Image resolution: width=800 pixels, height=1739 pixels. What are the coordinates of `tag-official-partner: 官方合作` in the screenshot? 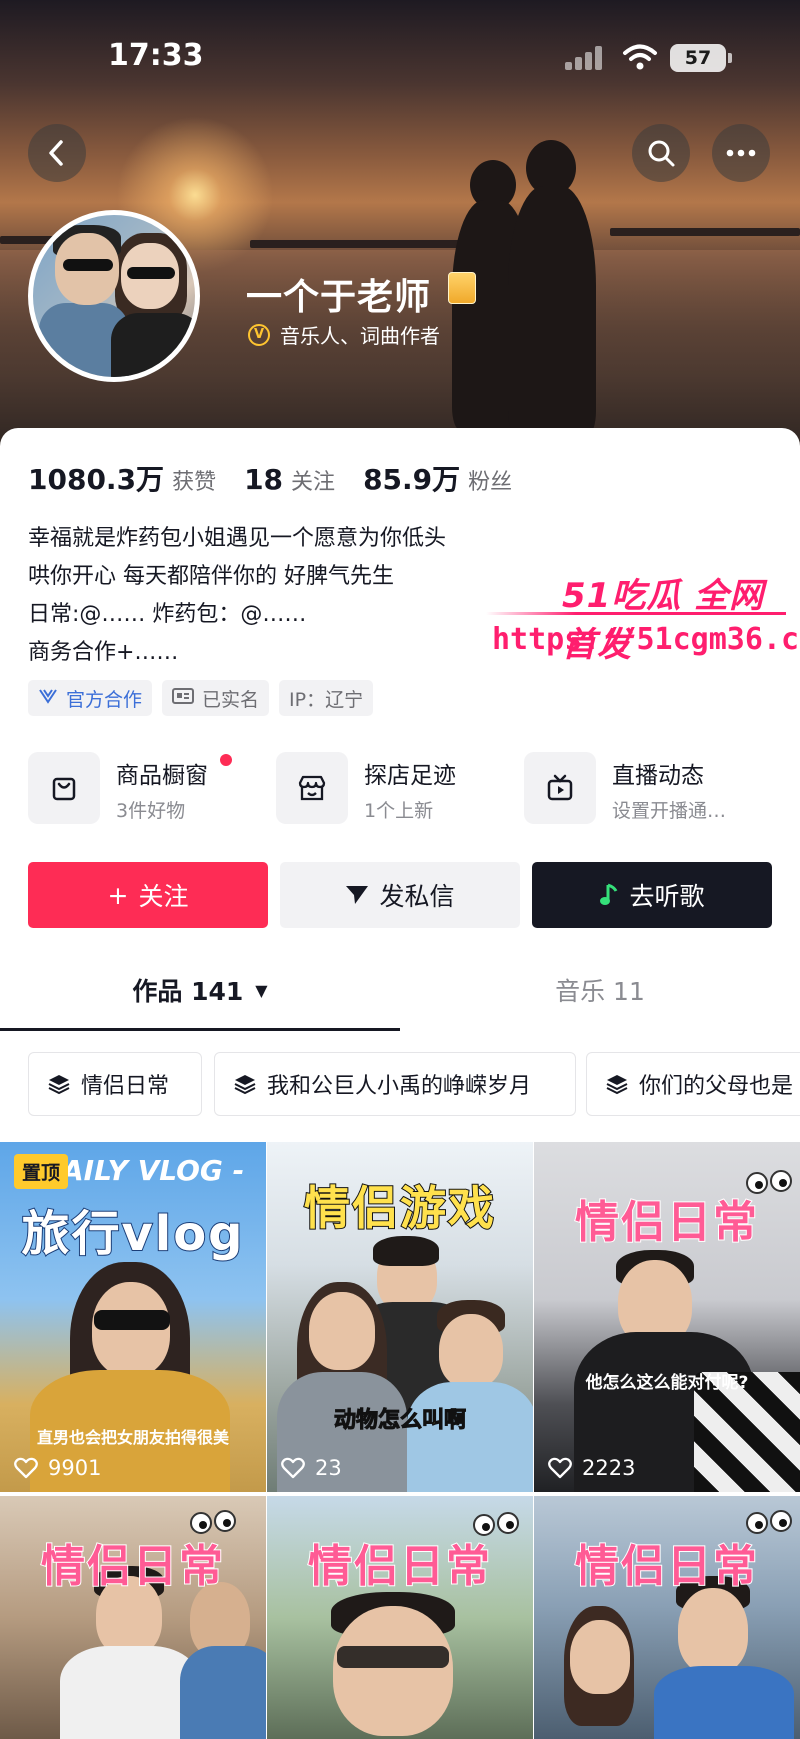 It's located at (90, 698).